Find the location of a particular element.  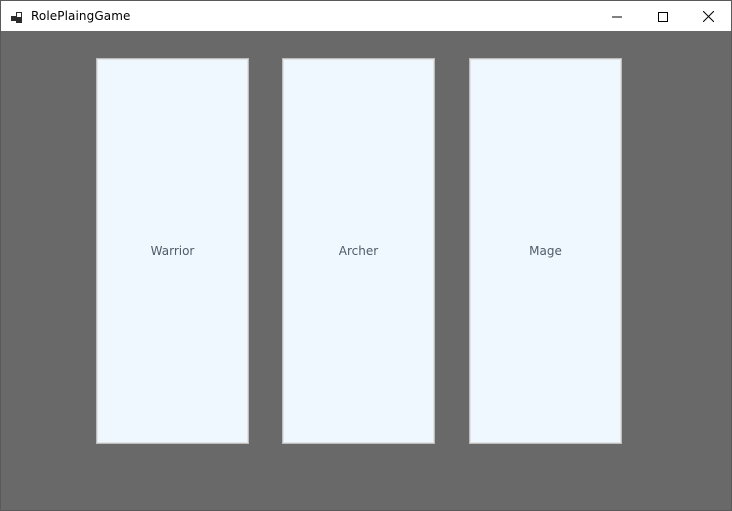

app-window-icon is located at coordinates (17, 16).